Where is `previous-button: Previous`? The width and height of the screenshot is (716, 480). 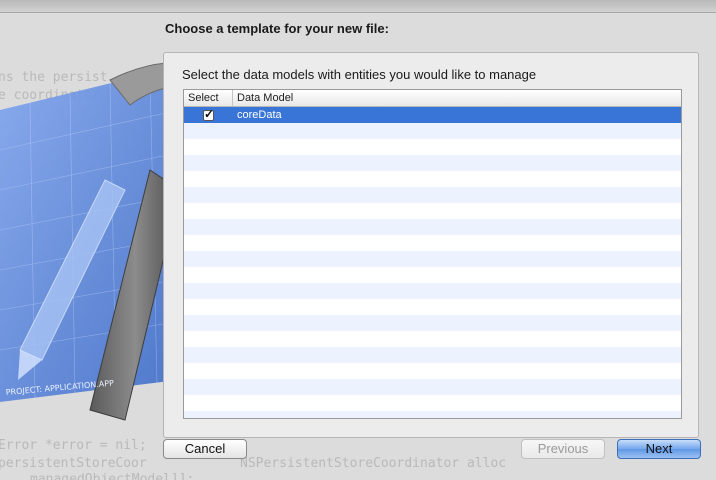 previous-button: Previous is located at coordinates (563, 449).